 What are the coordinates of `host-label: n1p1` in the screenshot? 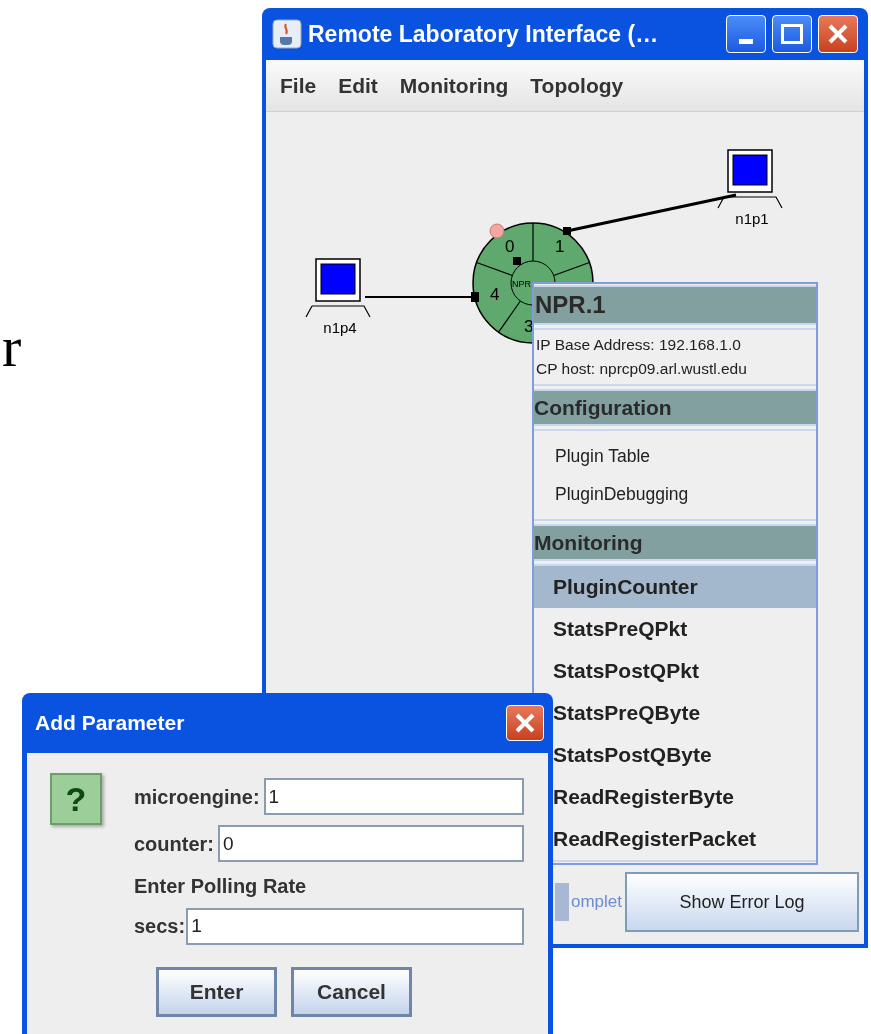 It's located at (752, 218).